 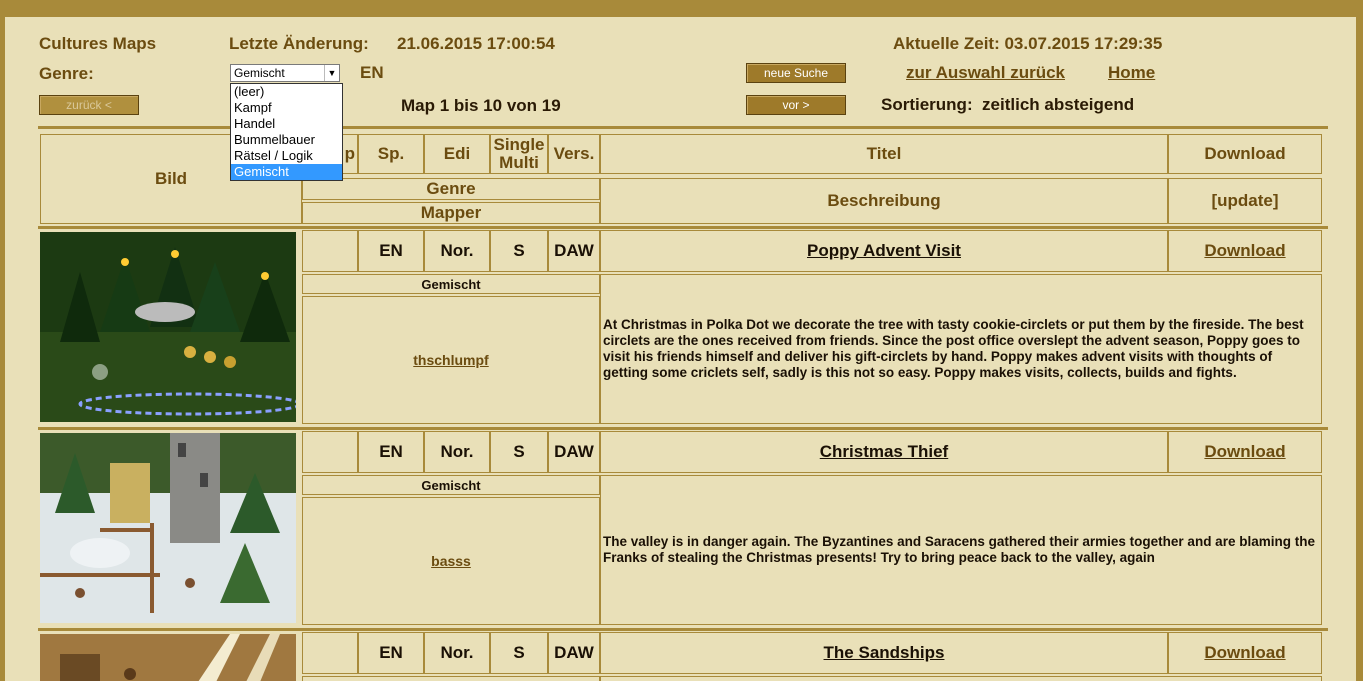 I want to click on genre-option: Rätsel / Logik, so click(x=286, y=156).